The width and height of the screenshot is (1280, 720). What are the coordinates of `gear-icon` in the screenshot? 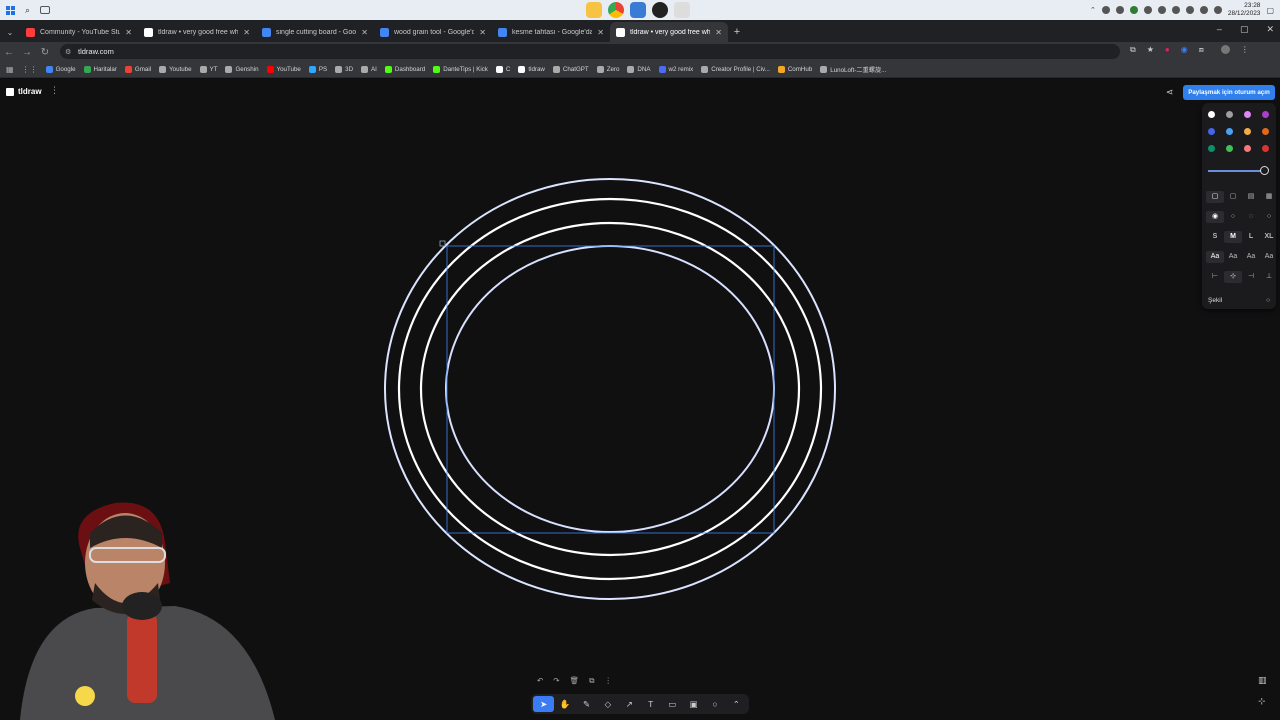 It's located at (1217, 10).